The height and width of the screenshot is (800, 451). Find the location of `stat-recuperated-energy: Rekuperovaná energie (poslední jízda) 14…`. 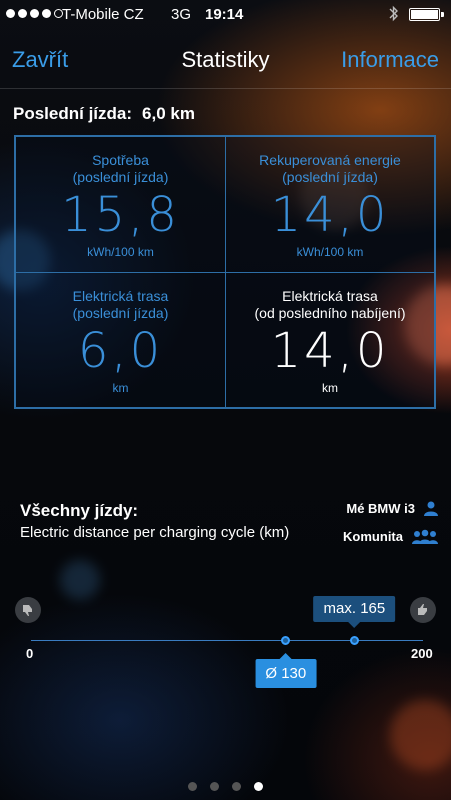

stat-recuperated-energy: Rekuperovaná energie (poslední jízda) 14… is located at coordinates (329, 204).